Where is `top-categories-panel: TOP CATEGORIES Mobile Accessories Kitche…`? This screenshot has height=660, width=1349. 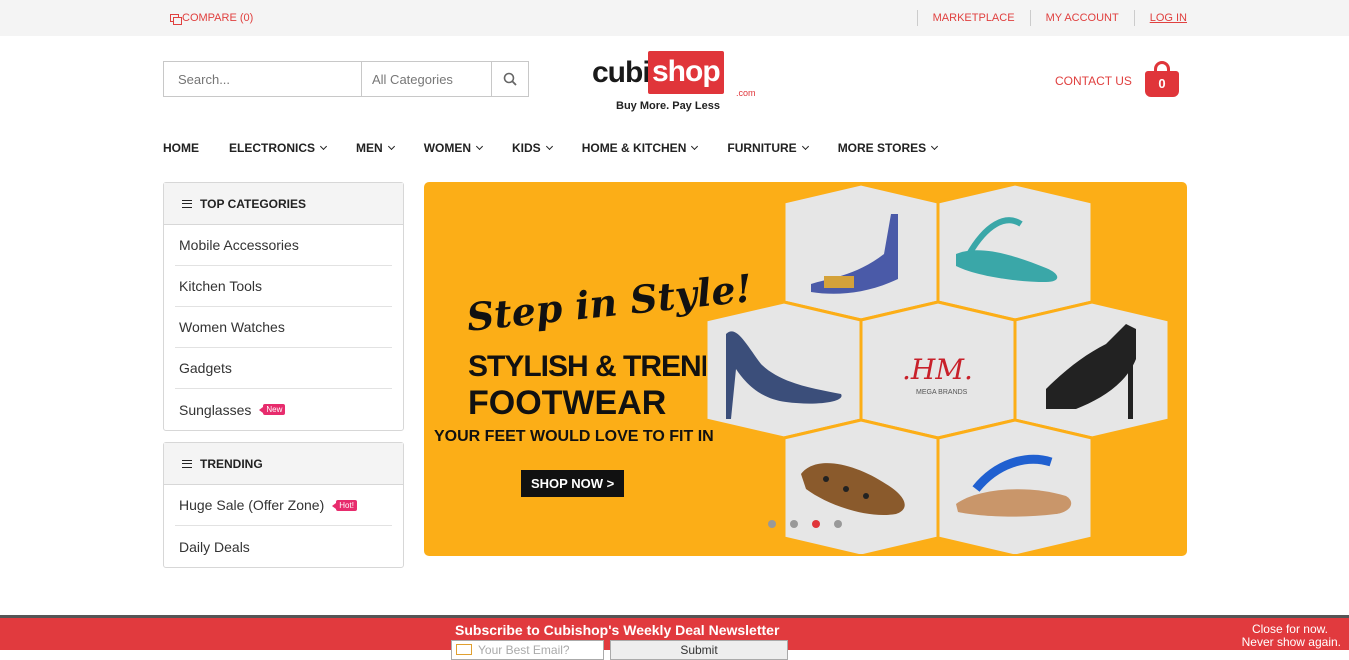
top-categories-panel: TOP CATEGORIES Mobile Accessories Kitche… is located at coordinates (283, 306).